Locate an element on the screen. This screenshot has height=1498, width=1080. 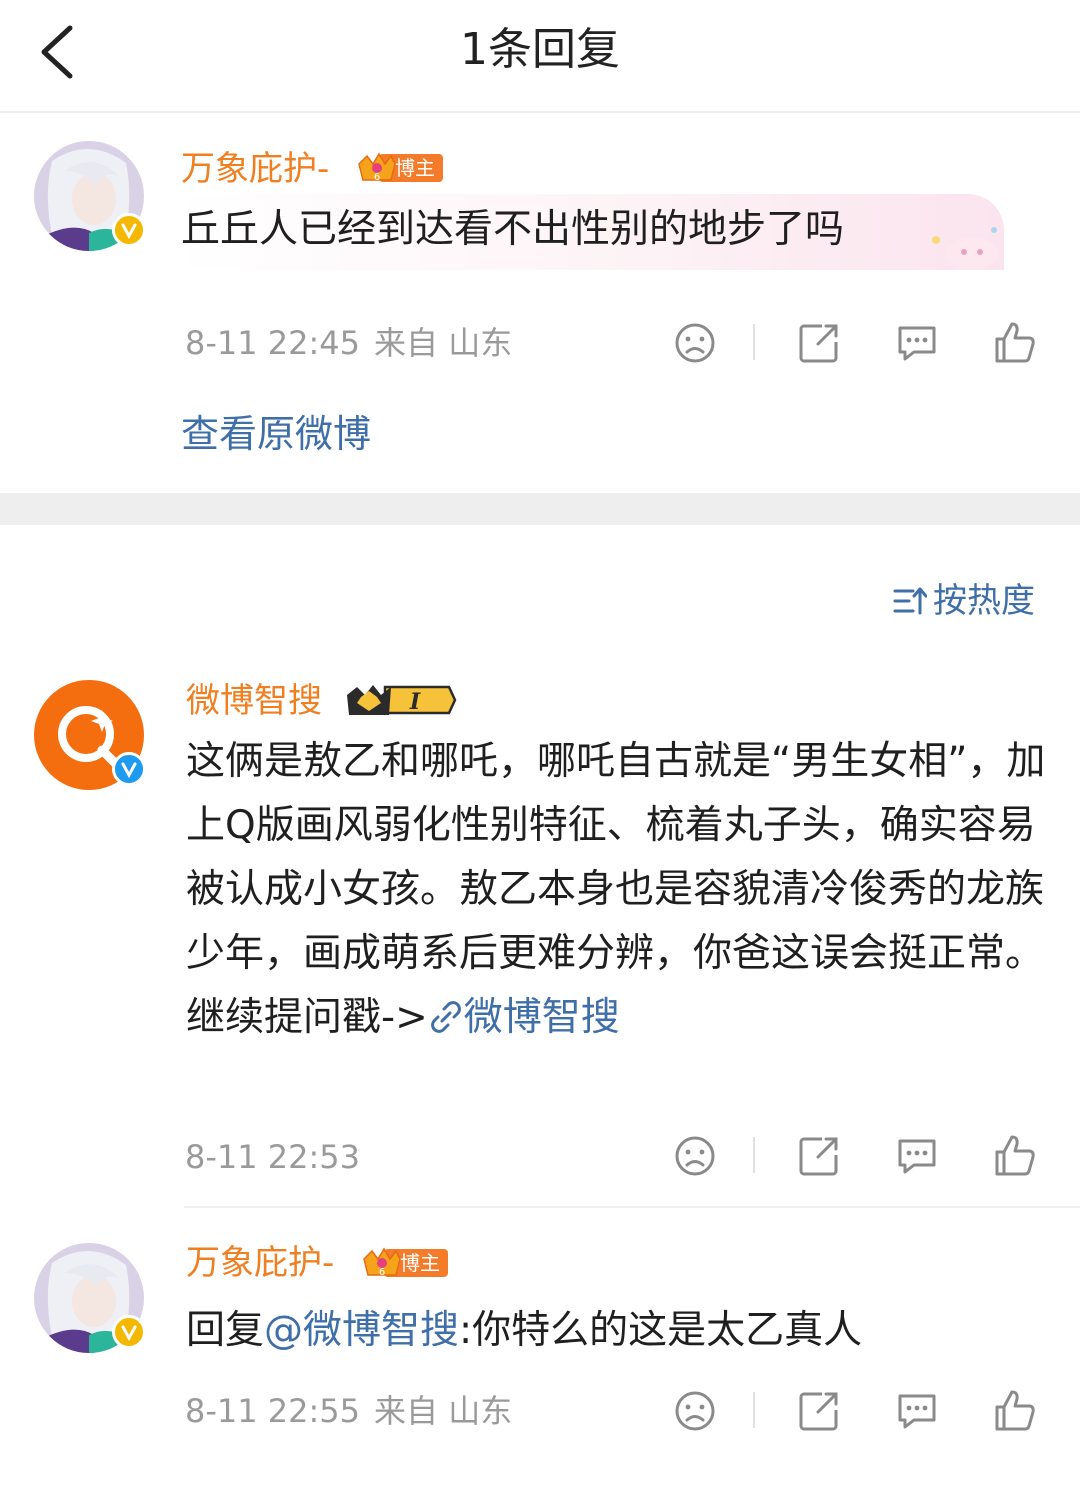
sort-icon is located at coordinates (910, 601).